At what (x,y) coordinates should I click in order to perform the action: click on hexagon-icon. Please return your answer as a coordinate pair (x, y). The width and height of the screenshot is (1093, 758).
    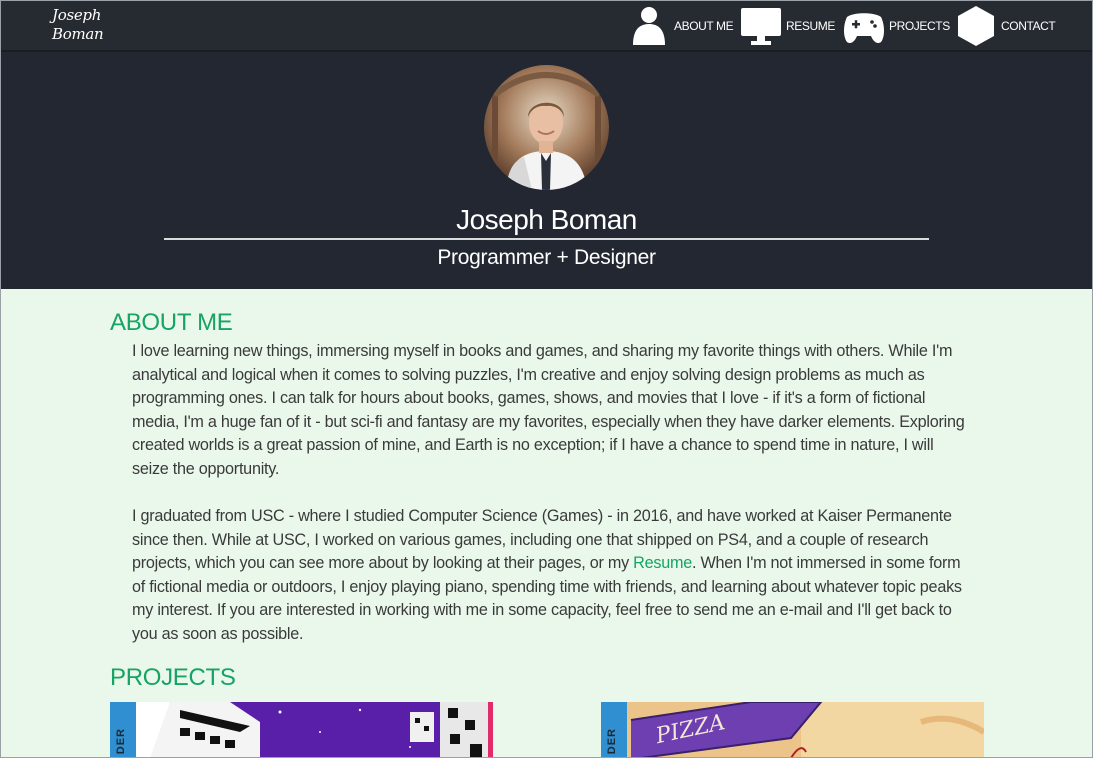
    Looking at the image, I should click on (976, 26).